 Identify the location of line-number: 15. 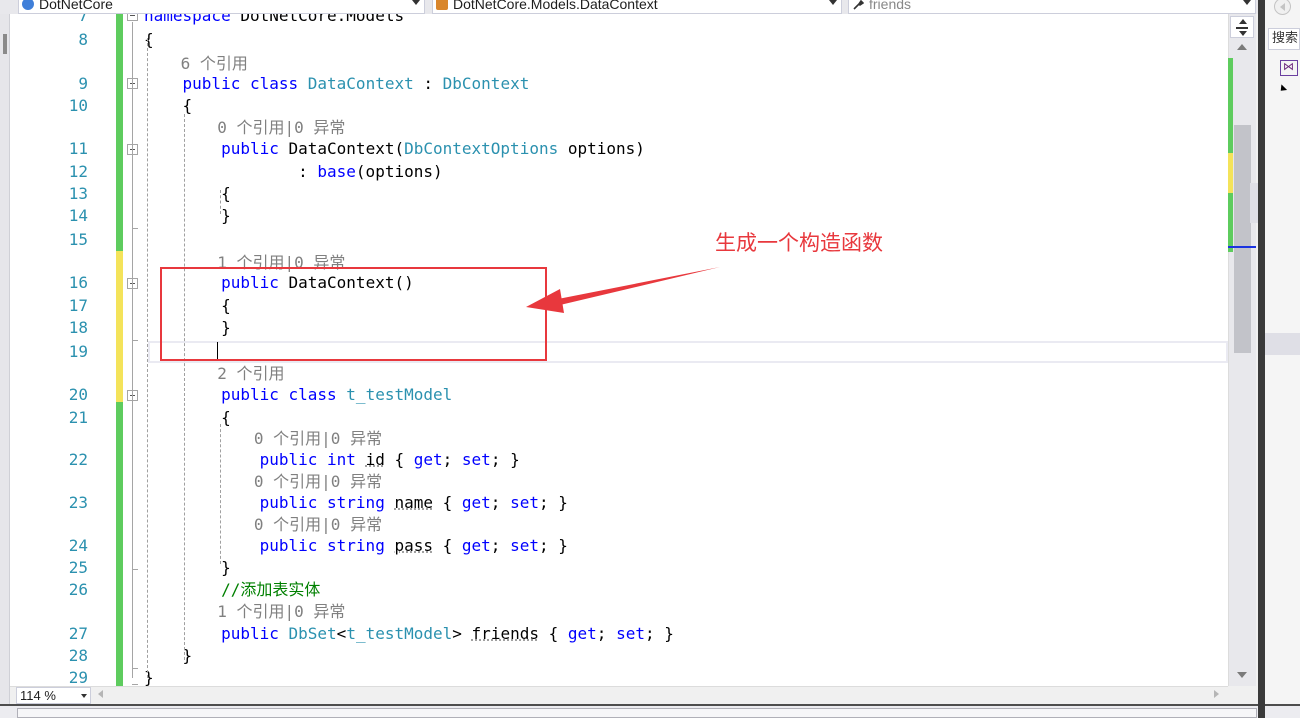
(78, 239).